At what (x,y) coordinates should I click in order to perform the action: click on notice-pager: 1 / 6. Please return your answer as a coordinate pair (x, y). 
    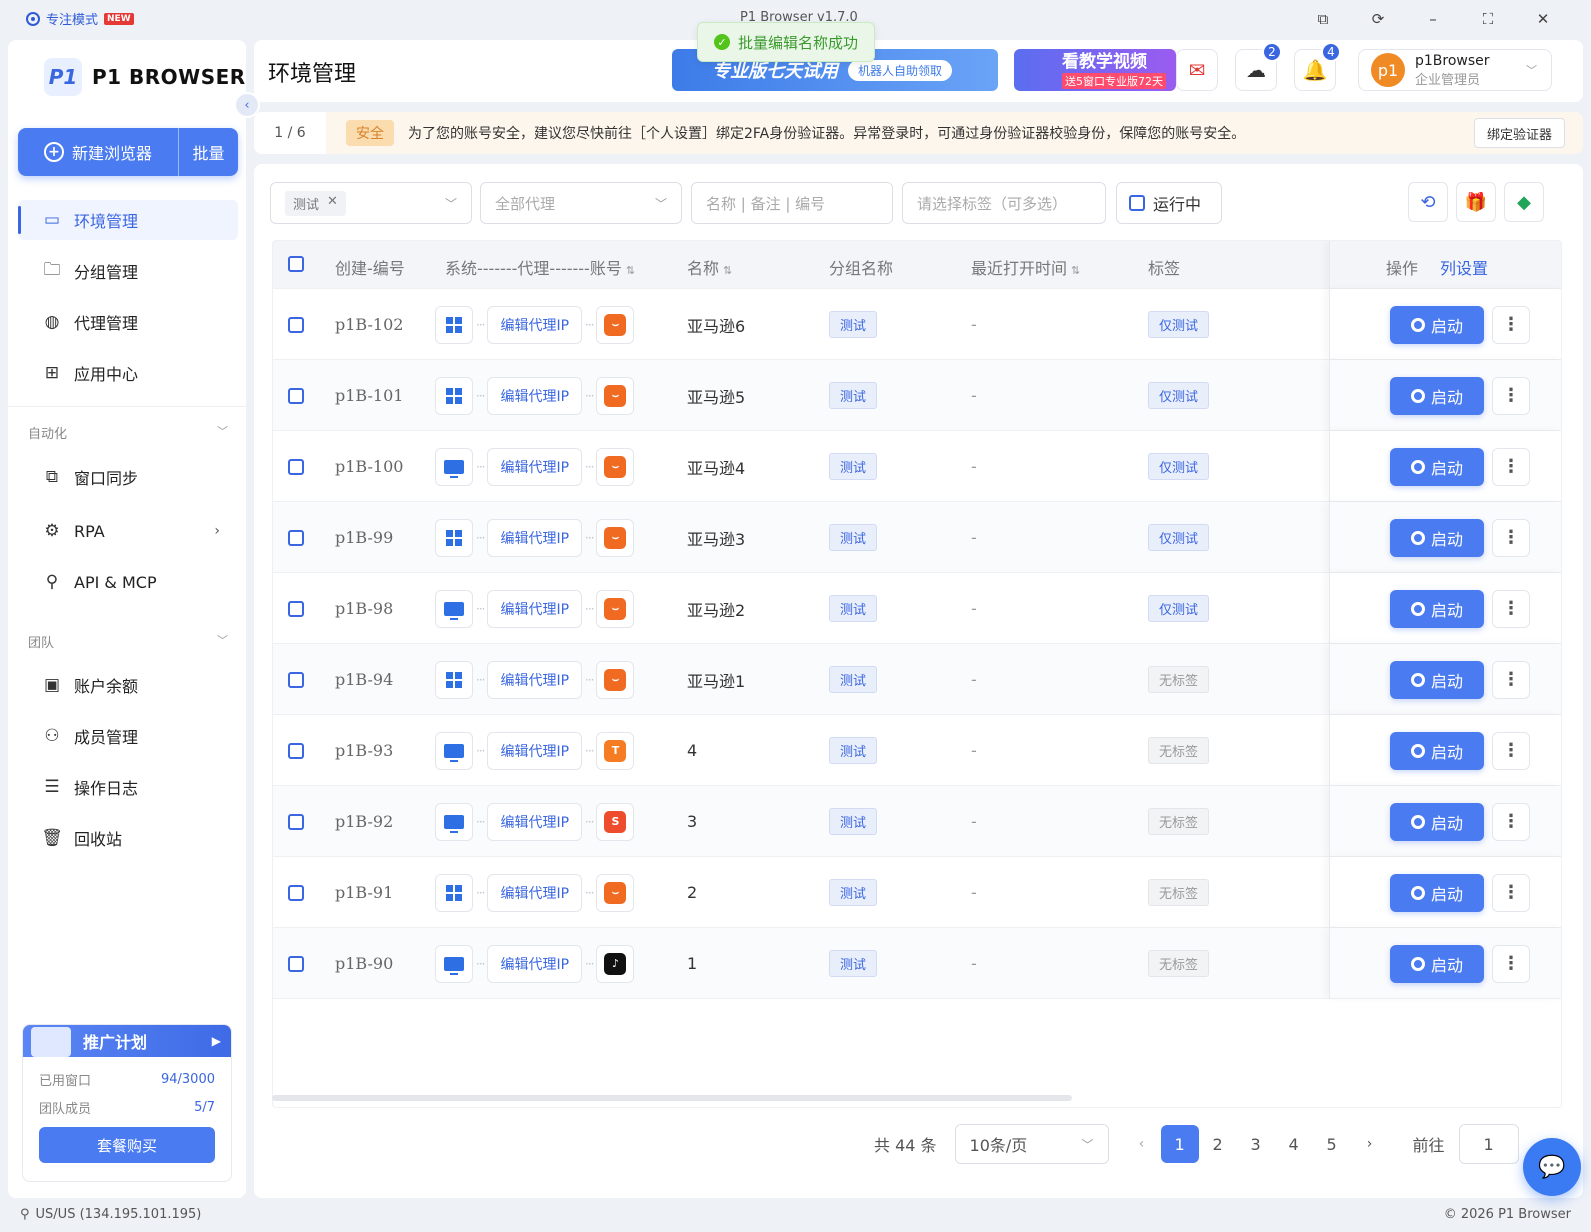
    Looking at the image, I should click on (290, 133).